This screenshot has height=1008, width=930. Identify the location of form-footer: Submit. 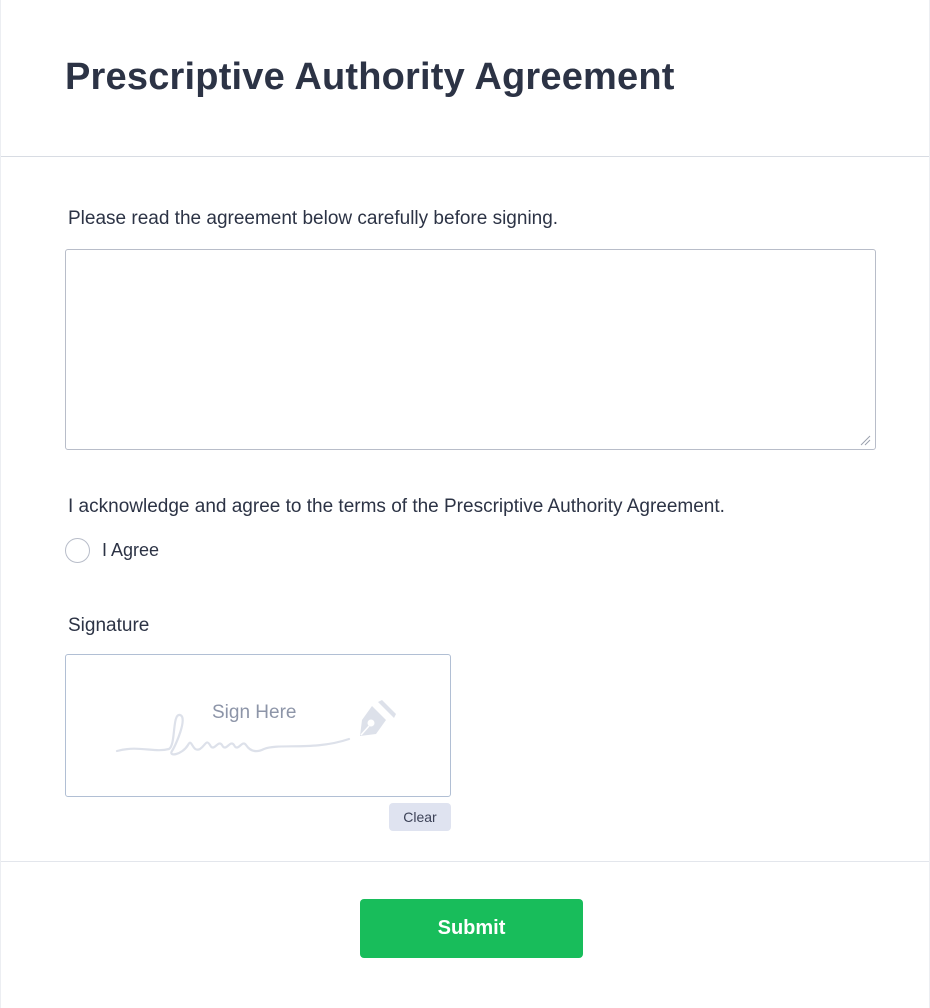
(465, 934).